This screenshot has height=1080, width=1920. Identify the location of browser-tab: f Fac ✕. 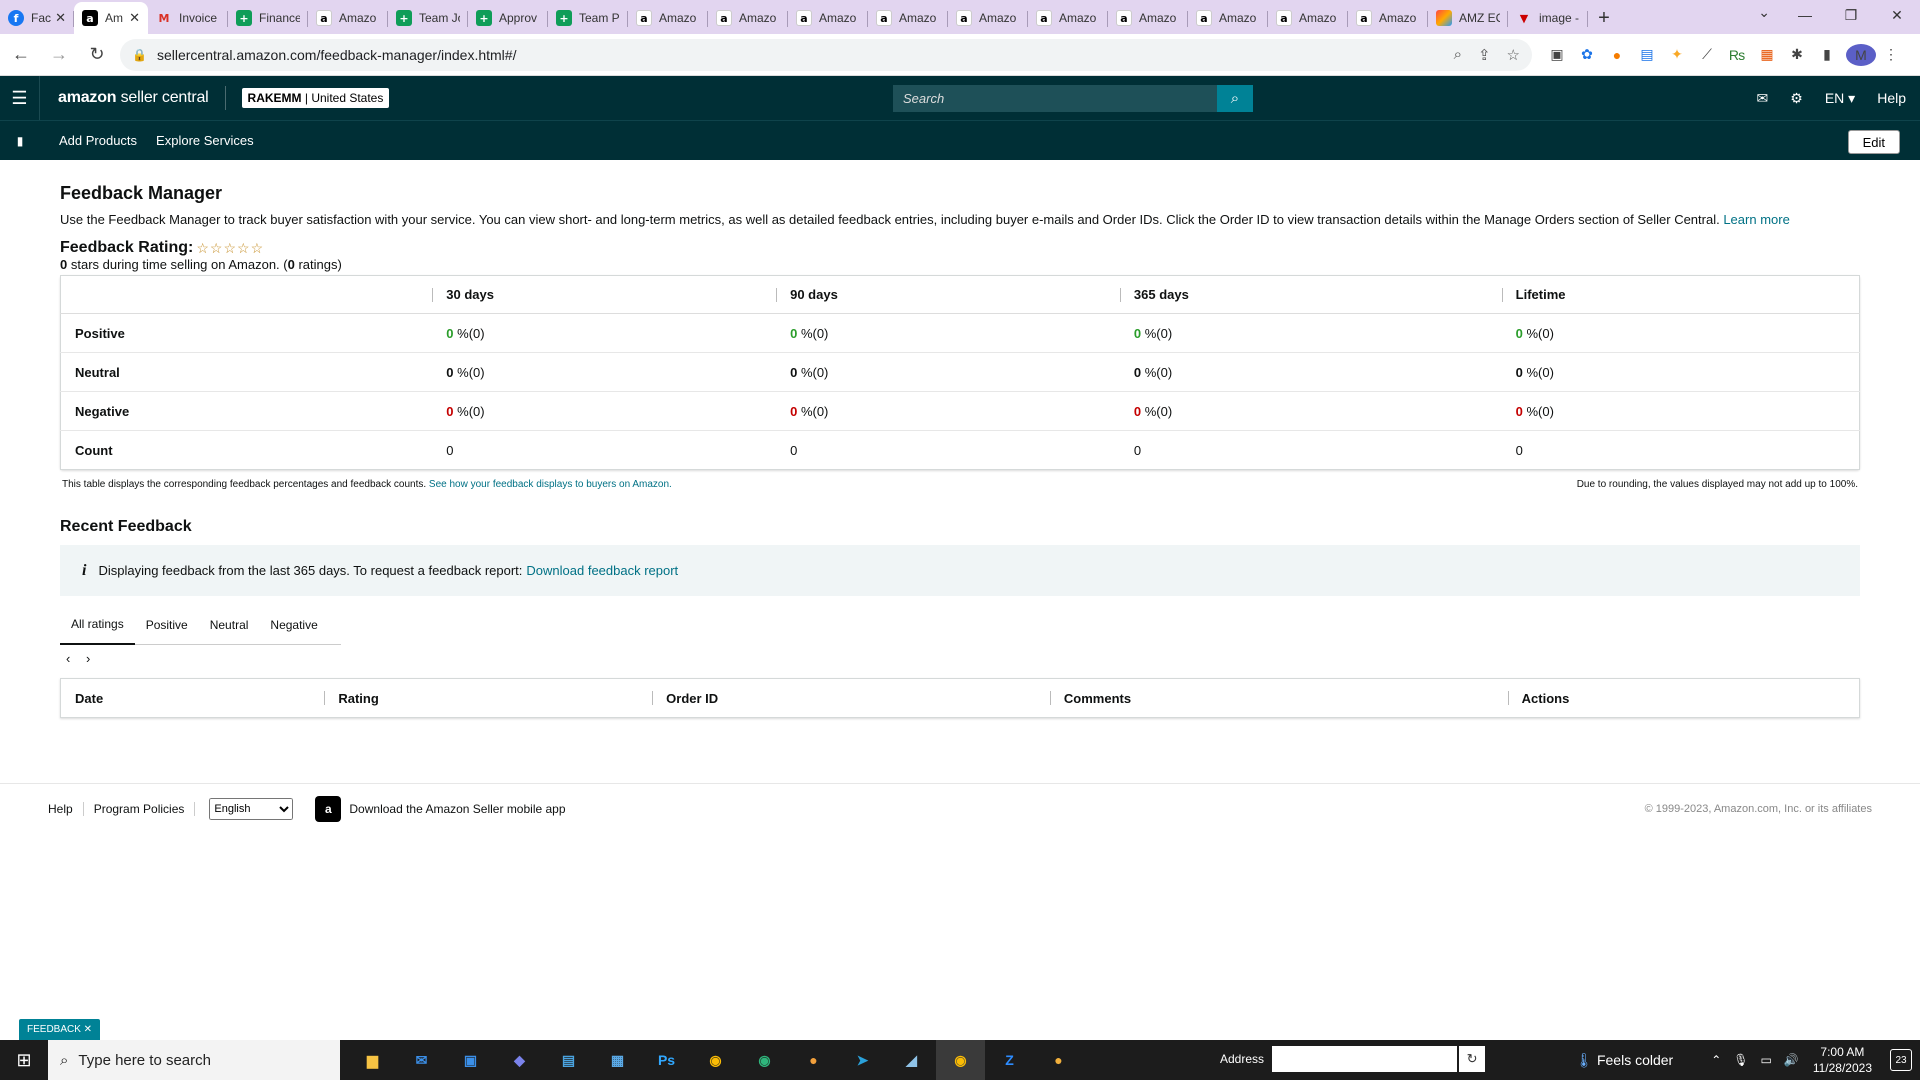
(37, 18).